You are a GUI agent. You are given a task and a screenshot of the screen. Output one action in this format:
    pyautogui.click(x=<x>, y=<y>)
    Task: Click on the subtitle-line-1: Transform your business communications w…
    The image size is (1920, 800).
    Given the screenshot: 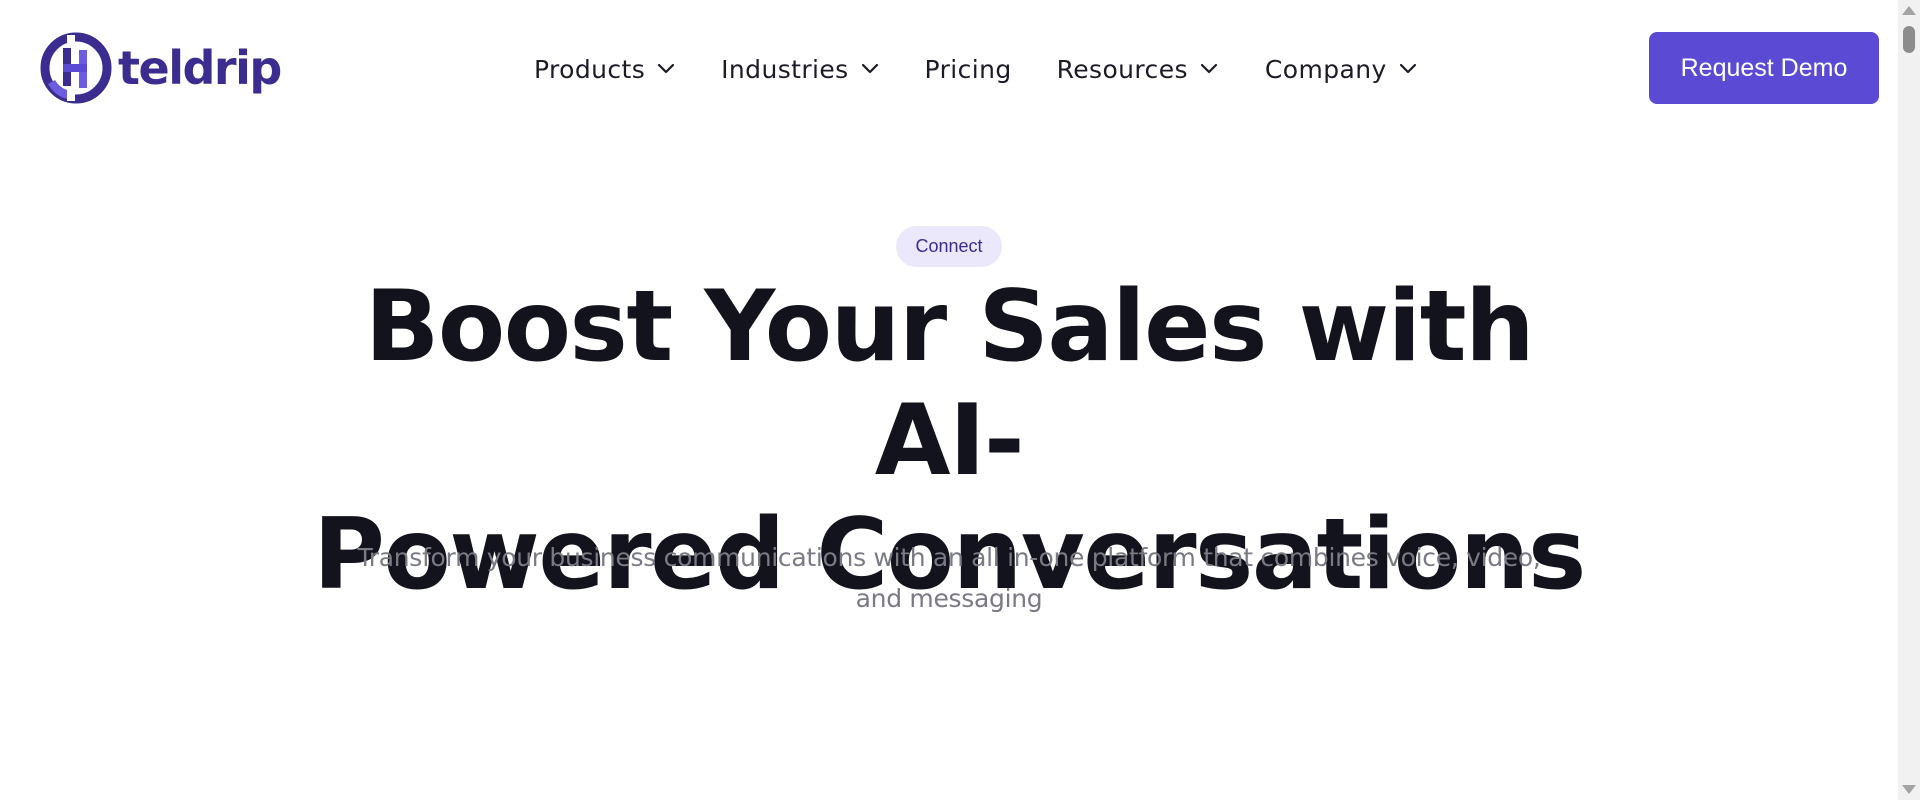 What is the action you would take?
    pyautogui.click(x=949, y=557)
    